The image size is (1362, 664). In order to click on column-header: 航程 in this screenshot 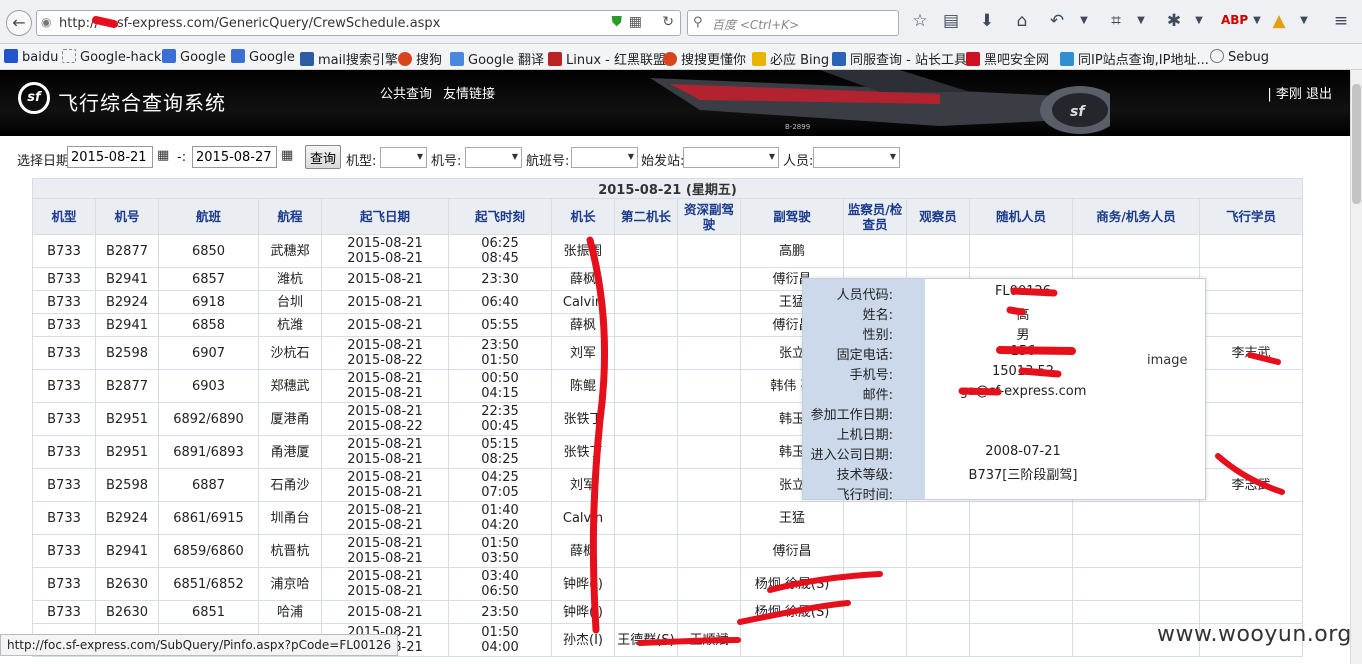, I will do `click(290, 216)`.